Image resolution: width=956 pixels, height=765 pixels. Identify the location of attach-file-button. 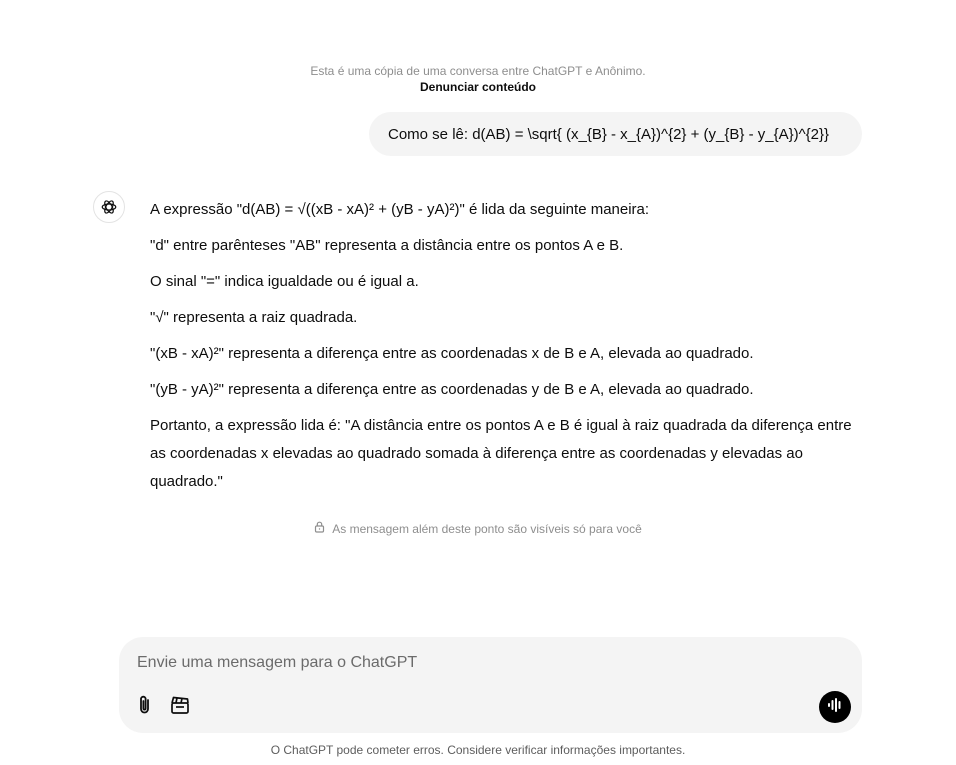
(145, 707).